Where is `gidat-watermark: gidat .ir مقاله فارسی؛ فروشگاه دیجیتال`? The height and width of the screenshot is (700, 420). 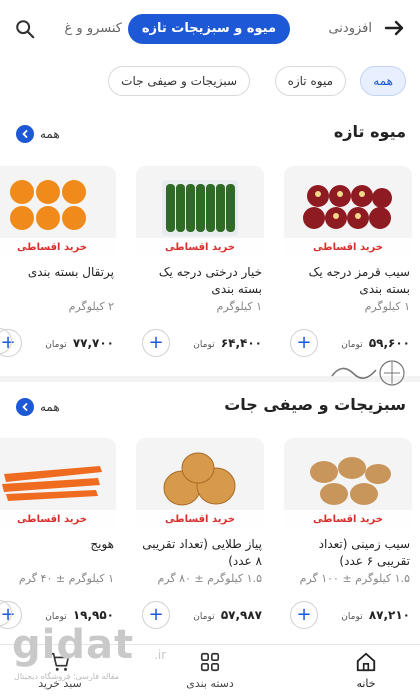
gidat-watermark: gidat .ir مقاله فارسی؛ فروشگاه دیجیتال is located at coordinates (92, 653).